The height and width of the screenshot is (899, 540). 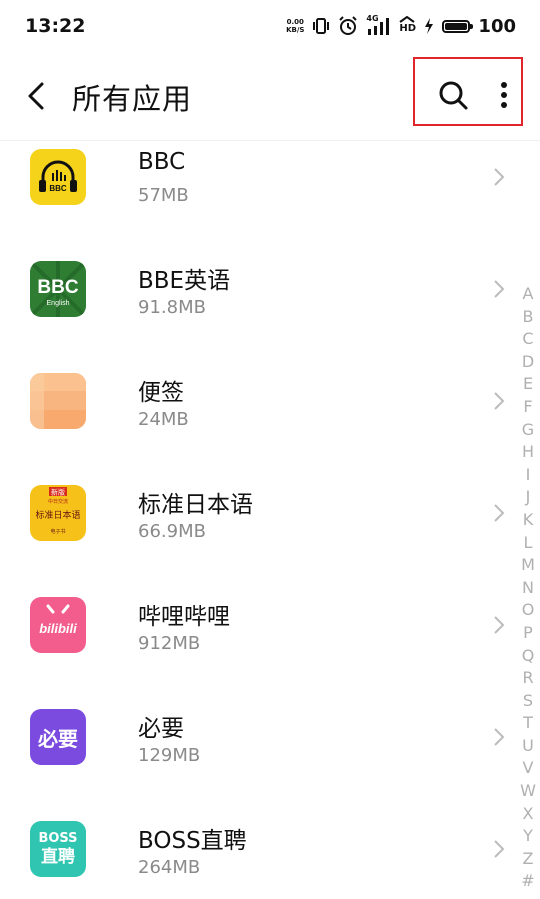 What do you see at coordinates (527, 678) in the screenshot?
I see `index-letter: R` at bounding box center [527, 678].